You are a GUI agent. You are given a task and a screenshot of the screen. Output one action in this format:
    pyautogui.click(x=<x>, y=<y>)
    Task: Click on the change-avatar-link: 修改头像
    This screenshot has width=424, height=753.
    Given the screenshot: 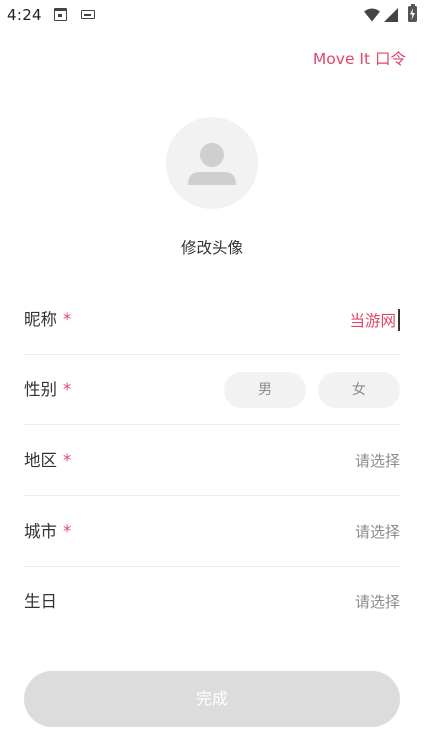 What is the action you would take?
    pyautogui.click(x=212, y=247)
    